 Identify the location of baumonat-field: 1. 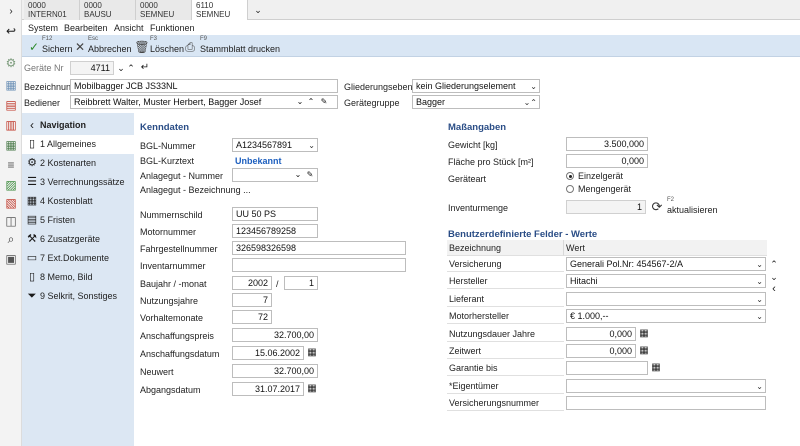
(301, 283).